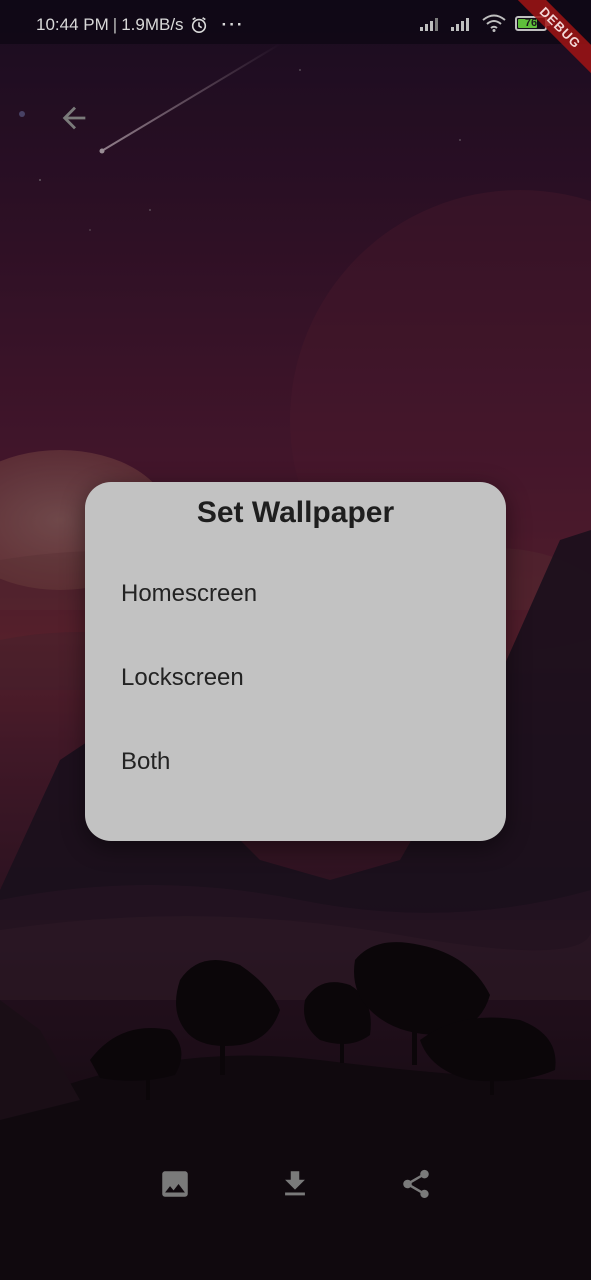 This screenshot has height=1280, width=591. What do you see at coordinates (301, 762) in the screenshot?
I see `option-both: Both` at bounding box center [301, 762].